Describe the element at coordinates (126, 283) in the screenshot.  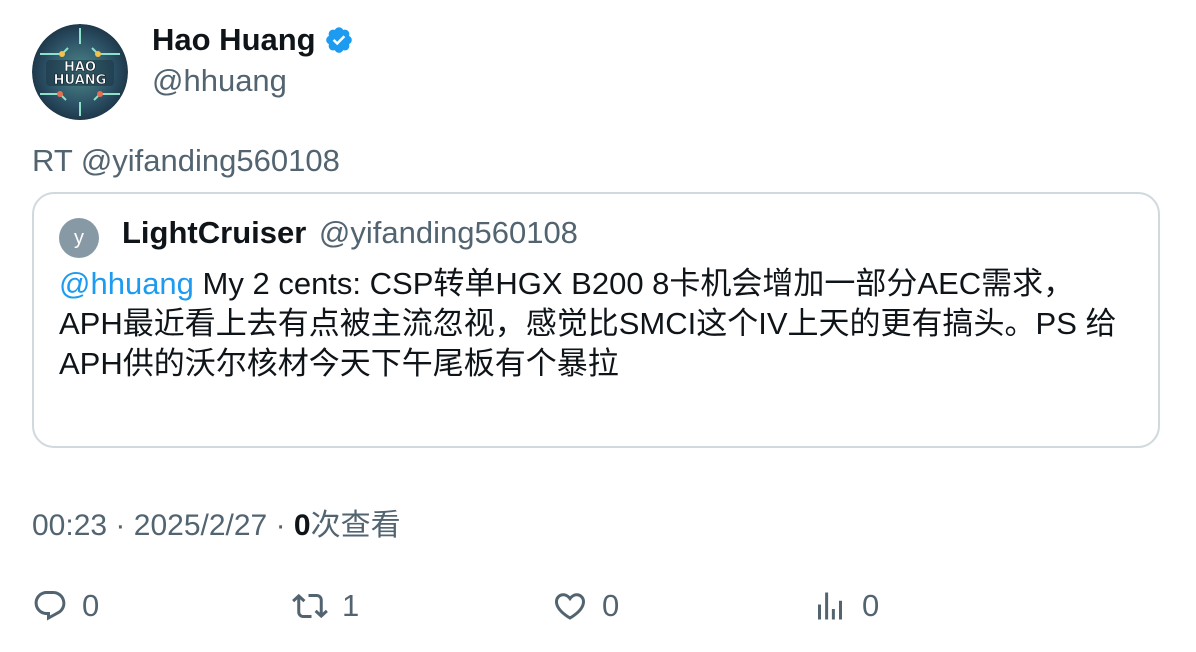
I see `mention-link: @hhuang` at that location.